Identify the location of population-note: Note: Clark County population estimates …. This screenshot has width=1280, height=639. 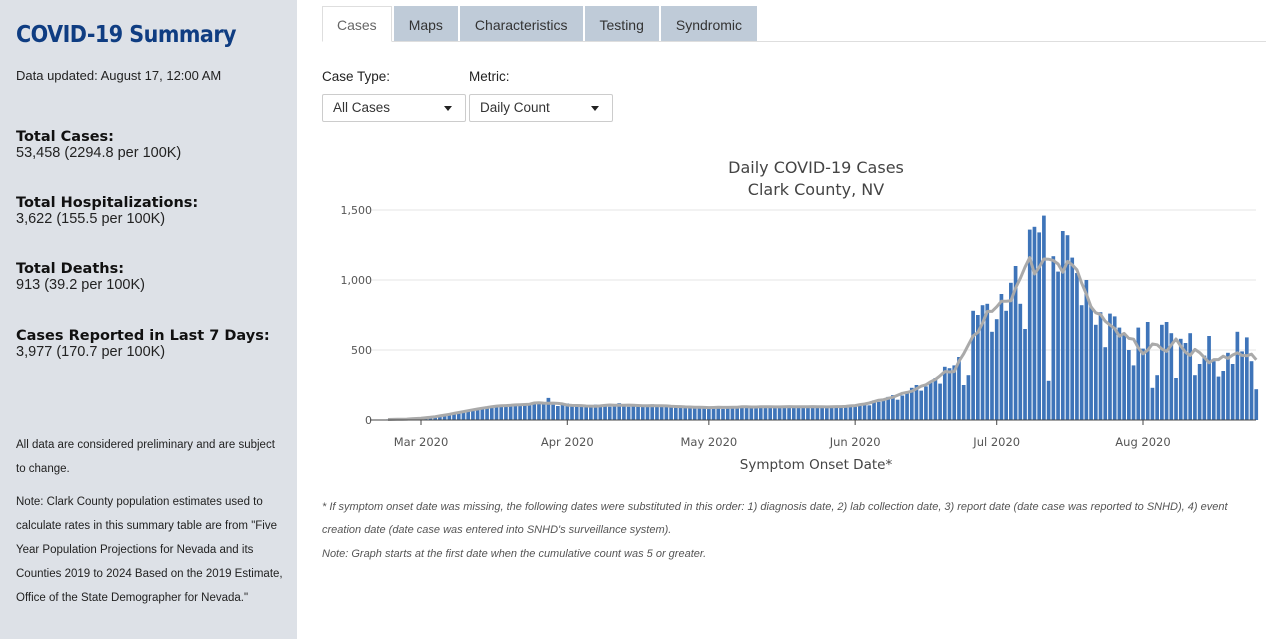
(149, 550).